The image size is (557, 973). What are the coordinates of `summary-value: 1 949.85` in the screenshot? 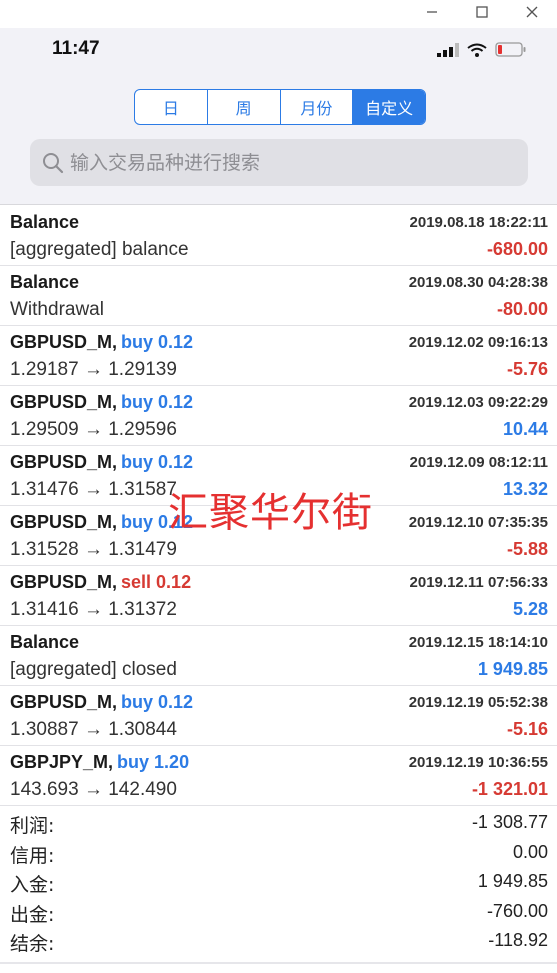 It's located at (512, 881).